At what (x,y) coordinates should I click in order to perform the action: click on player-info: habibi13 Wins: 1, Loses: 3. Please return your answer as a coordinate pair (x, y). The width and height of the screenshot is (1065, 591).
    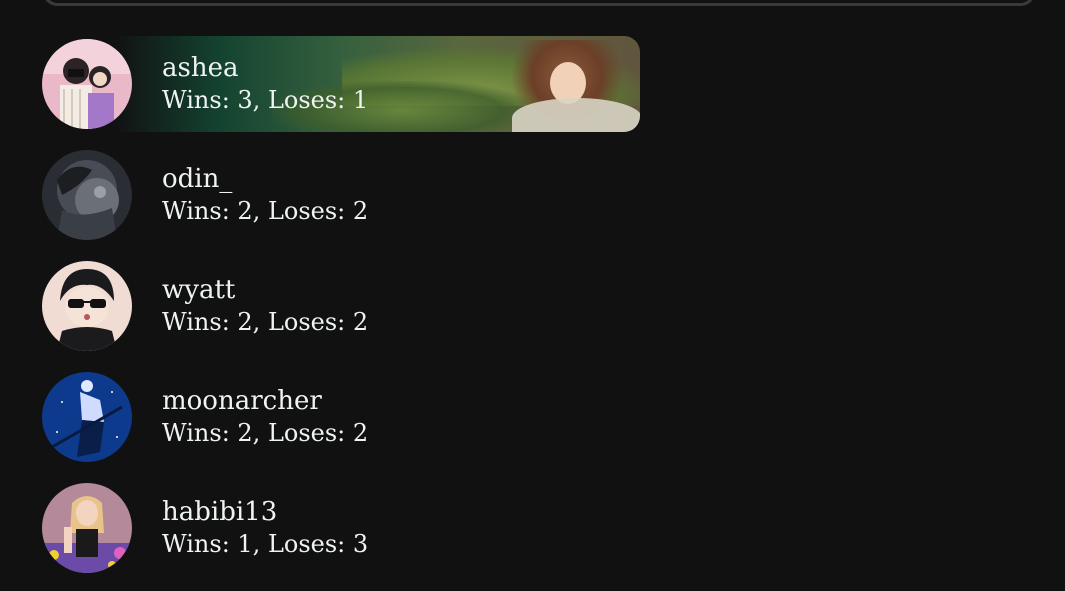
    Looking at the image, I should click on (265, 528).